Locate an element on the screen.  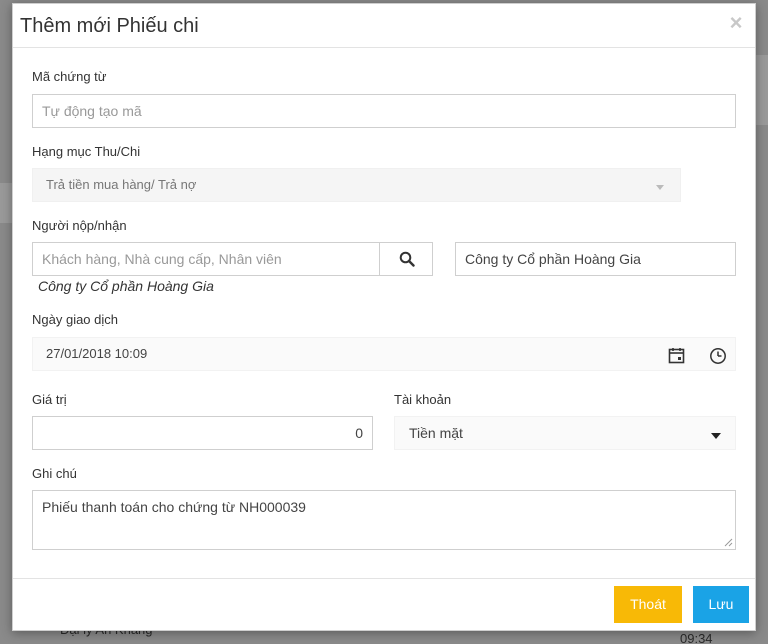
clock-icon is located at coordinates (718, 356).